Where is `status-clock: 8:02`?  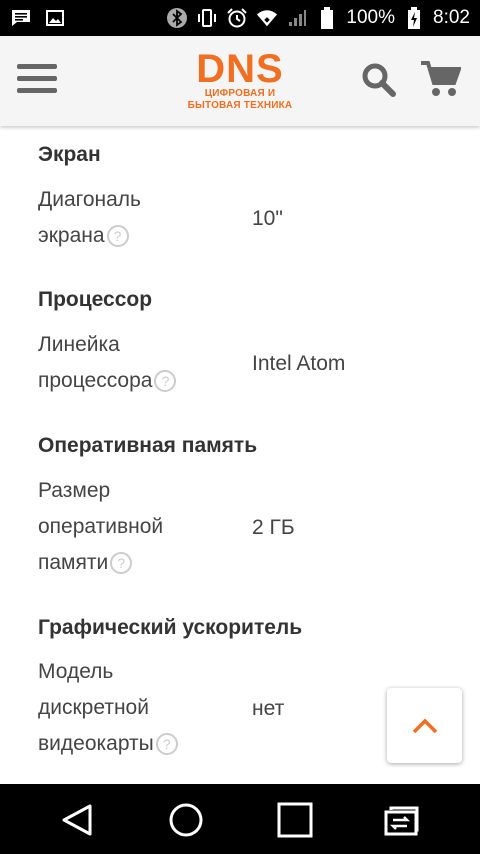
status-clock: 8:02 is located at coordinates (451, 17).